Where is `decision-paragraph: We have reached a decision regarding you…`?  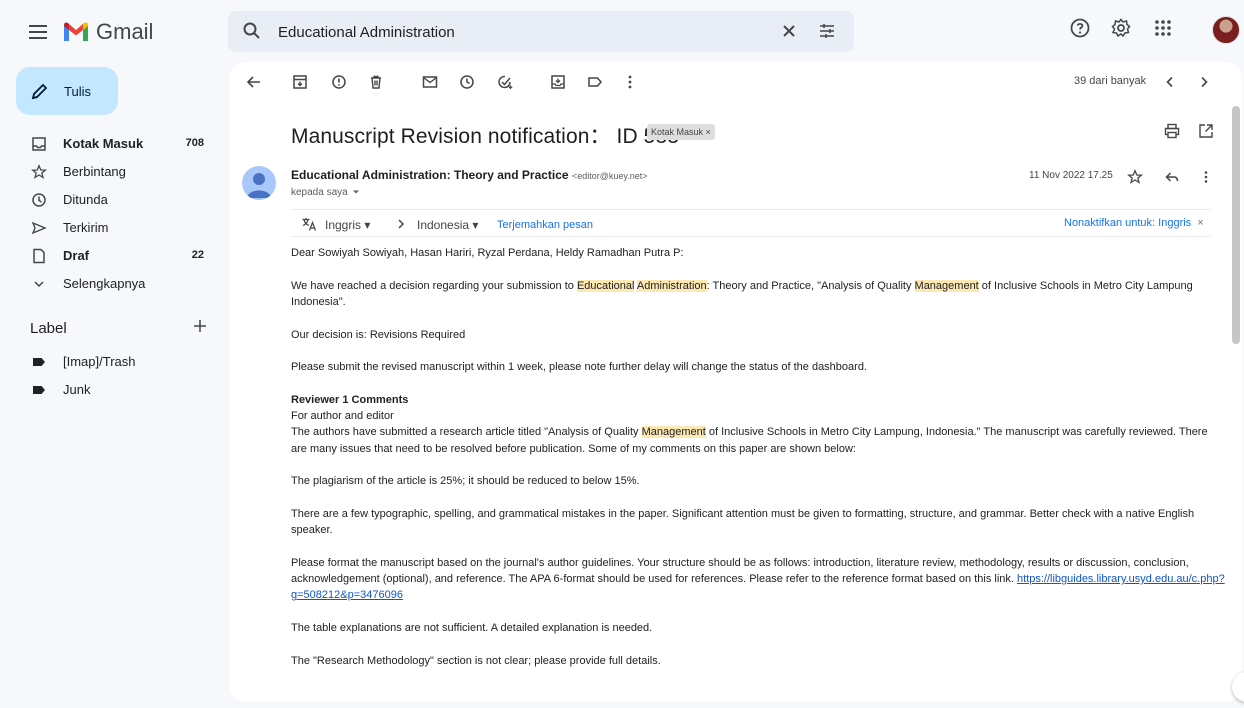 decision-paragraph: We have reached a decision regarding you… is located at coordinates (742, 293).